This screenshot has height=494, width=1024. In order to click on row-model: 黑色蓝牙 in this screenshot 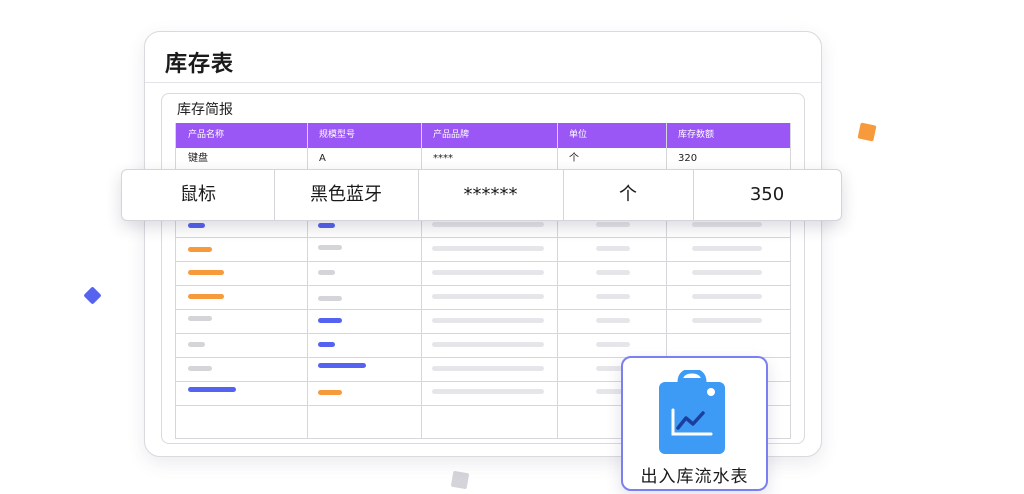, I will do `click(346, 194)`.